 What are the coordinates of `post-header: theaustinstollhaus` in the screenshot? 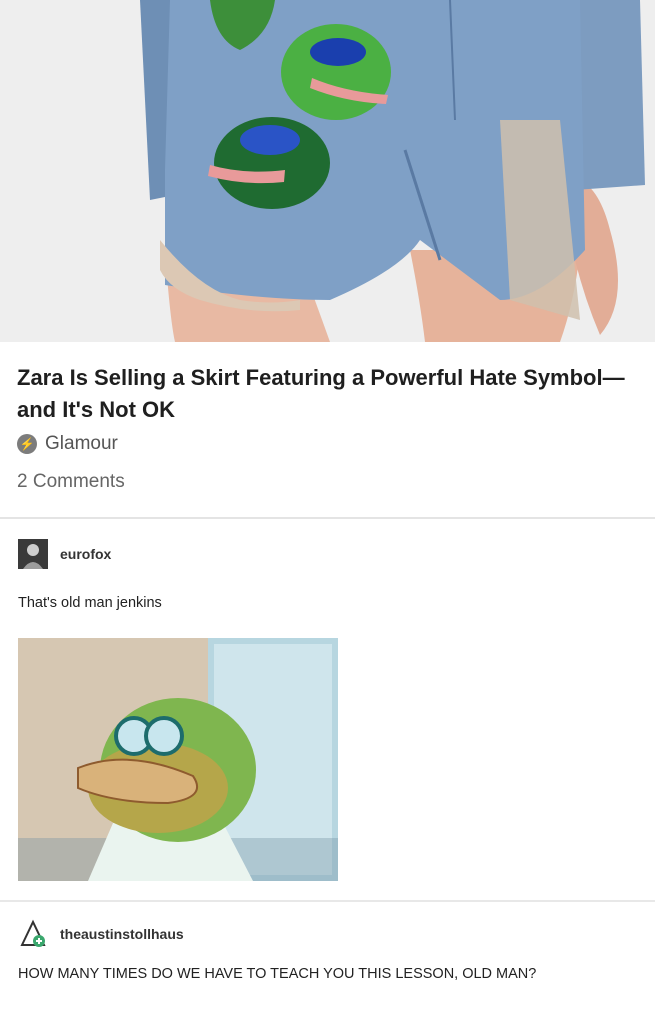 It's located at (101, 934).